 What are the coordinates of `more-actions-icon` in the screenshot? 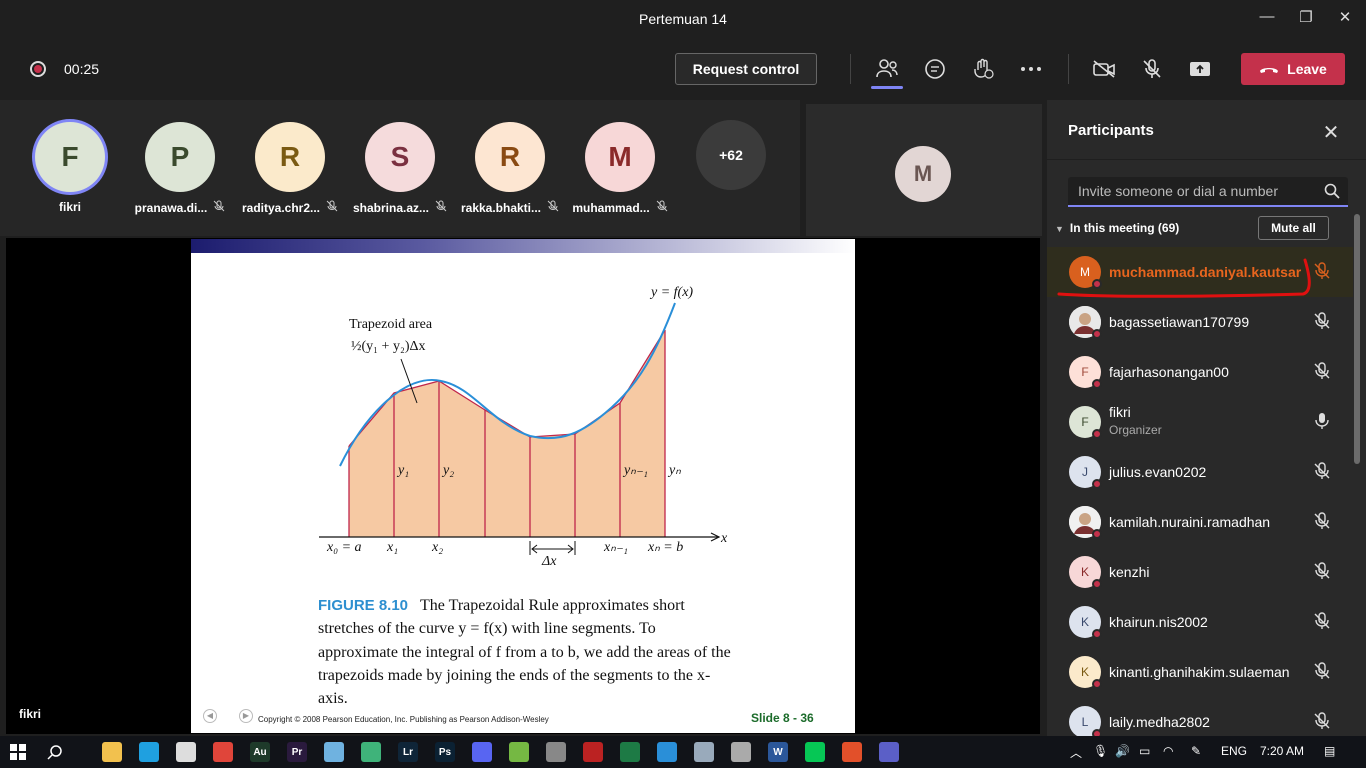 It's located at (1031, 69).